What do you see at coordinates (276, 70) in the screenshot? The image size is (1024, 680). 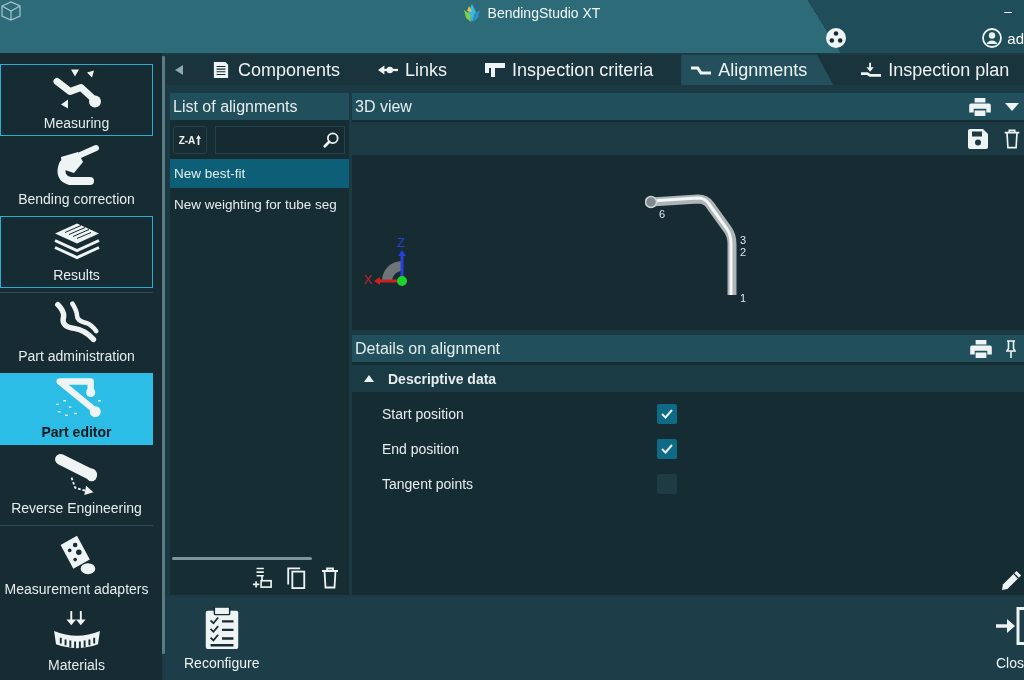 I see `tab: Components` at bounding box center [276, 70].